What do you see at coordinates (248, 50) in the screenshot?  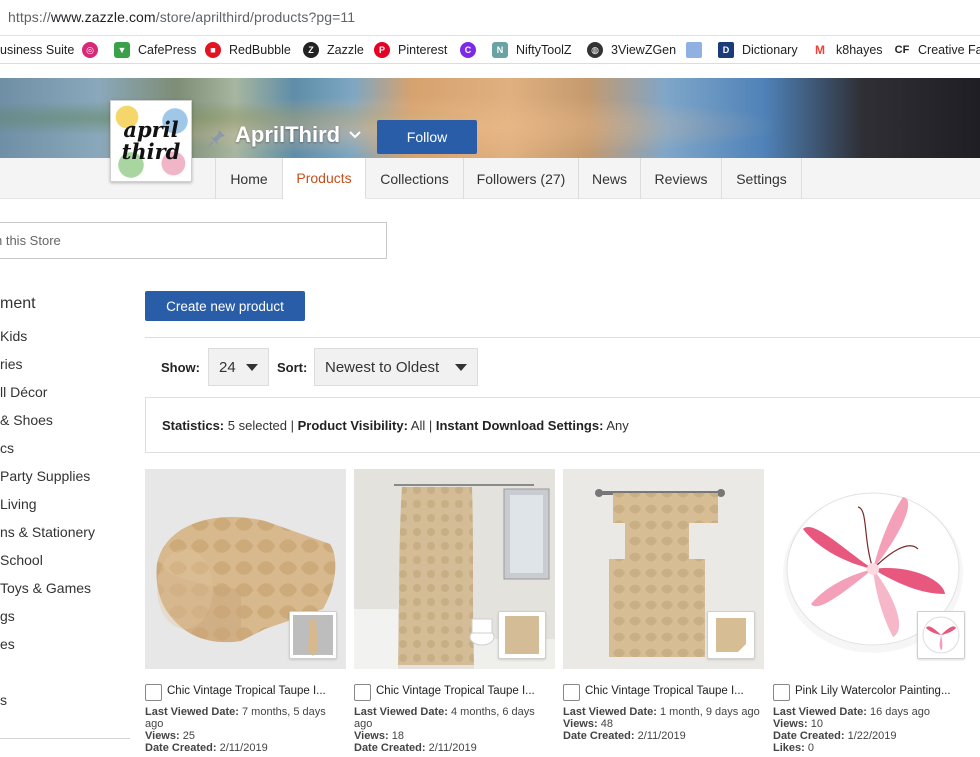 I see `bookmark-redbubble: ■ RedBubble` at bounding box center [248, 50].